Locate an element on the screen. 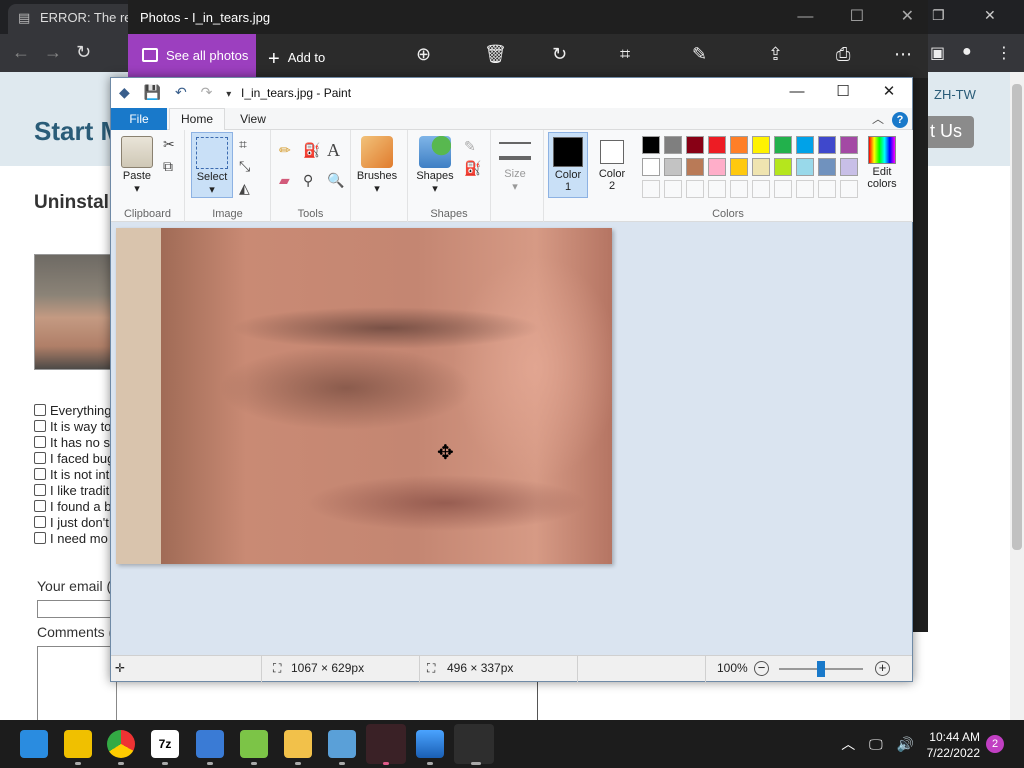  edit-icon: ✎ is located at coordinates (699, 54).